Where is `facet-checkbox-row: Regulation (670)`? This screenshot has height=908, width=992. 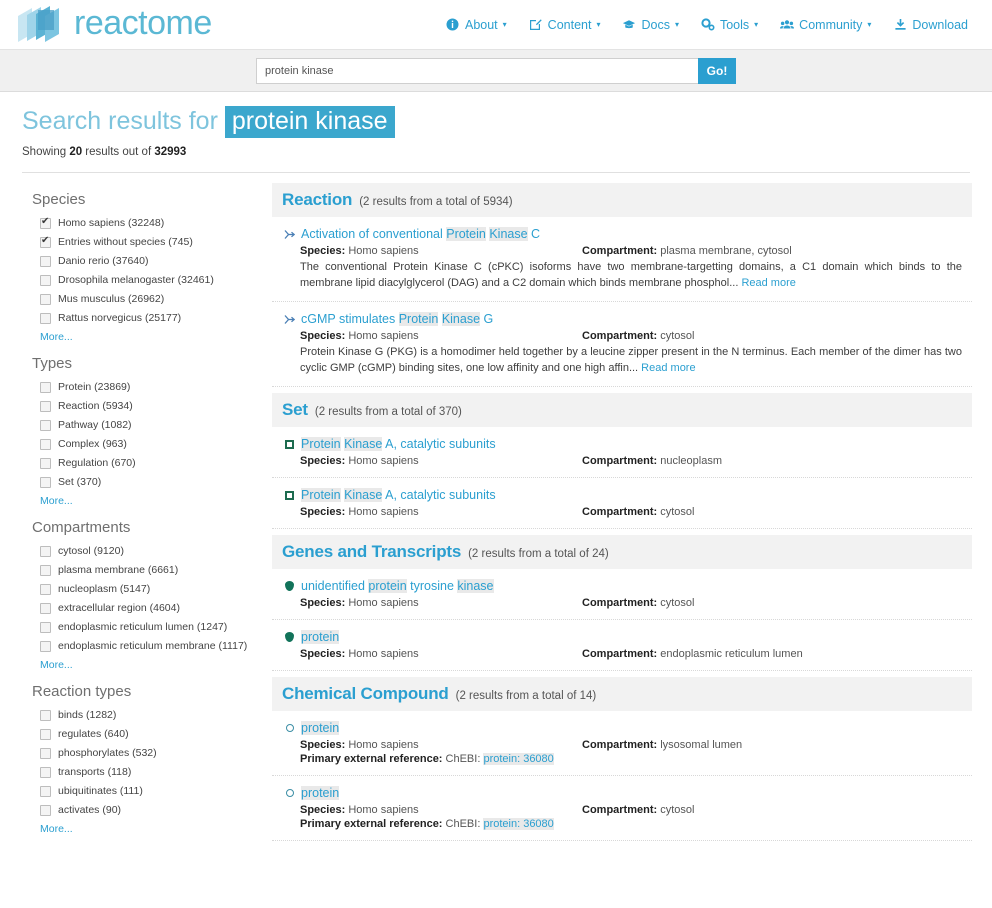 facet-checkbox-row: Regulation (670) is located at coordinates (150, 463).